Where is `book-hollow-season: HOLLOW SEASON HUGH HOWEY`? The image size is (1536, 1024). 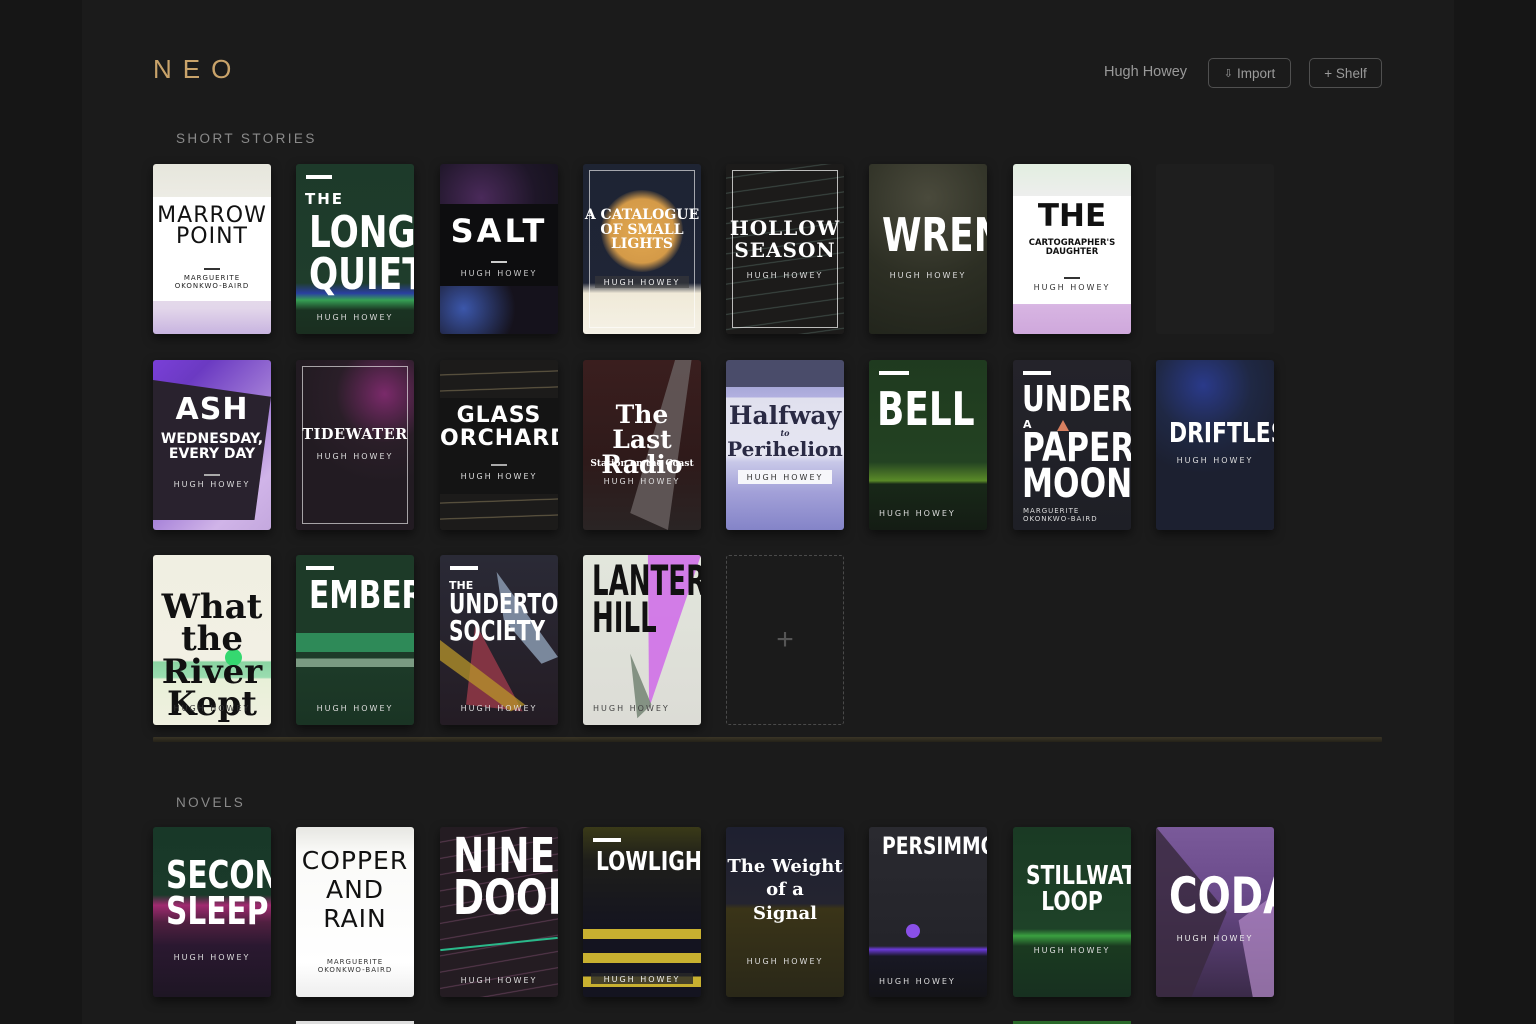
book-hollow-season: HOLLOW SEASON HUGH HOWEY is located at coordinates (785, 249).